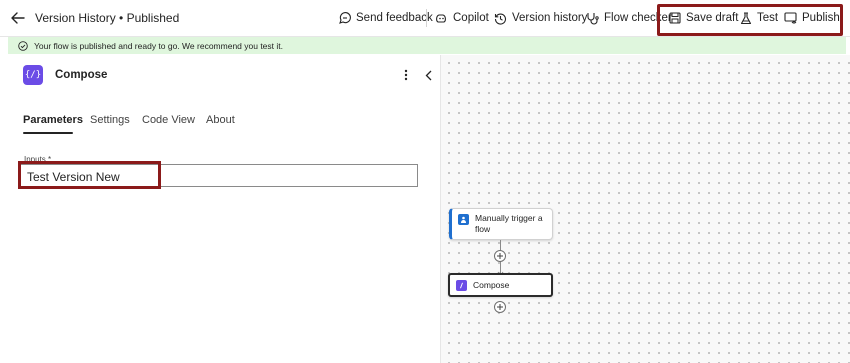  I want to click on collapse-panel-button, so click(428, 75).